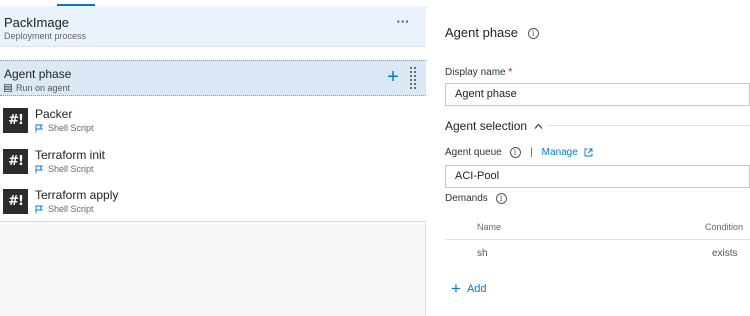 The height and width of the screenshot is (316, 750). Describe the element at coordinates (510, 72) in the screenshot. I see `required-mark: *` at that location.